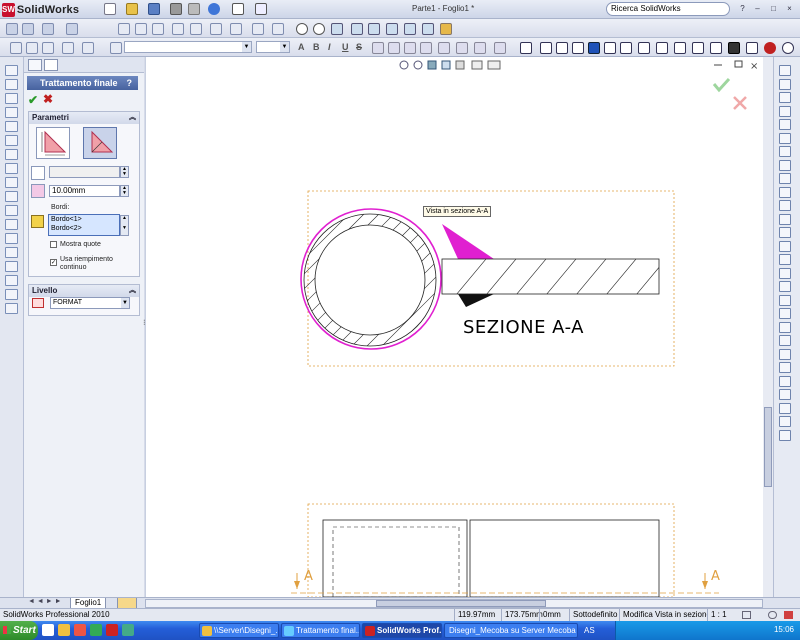 The height and width of the screenshot is (640, 800). Describe the element at coordinates (378, 48) in the screenshot. I see `align-left-icon` at that location.